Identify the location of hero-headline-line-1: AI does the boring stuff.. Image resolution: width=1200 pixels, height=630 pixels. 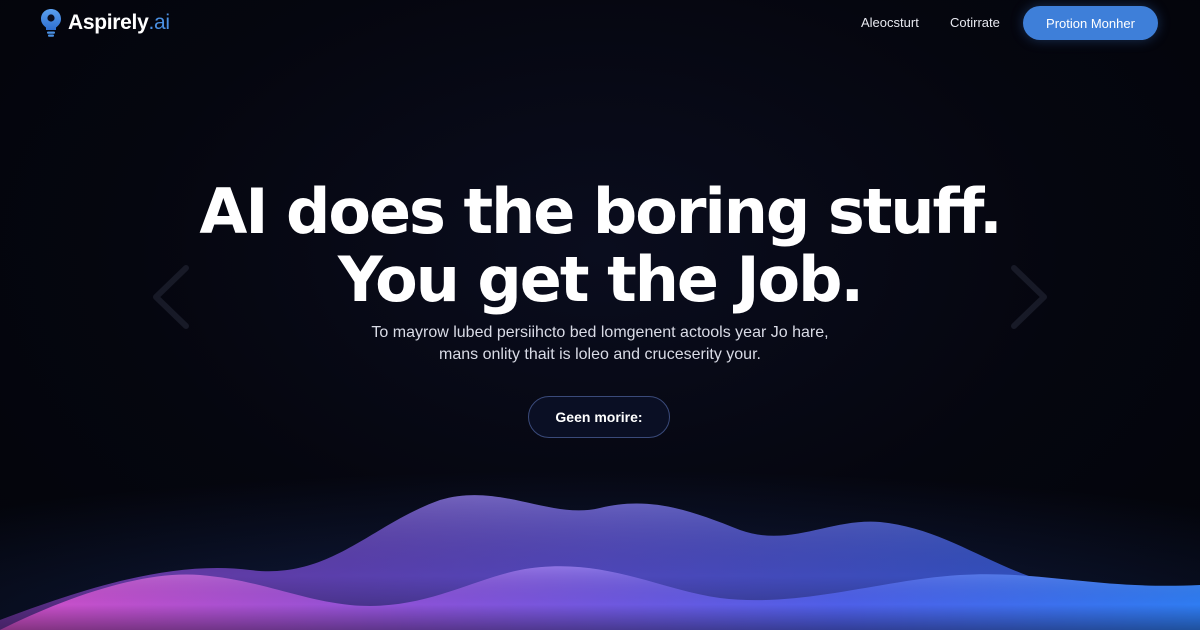
(600, 211).